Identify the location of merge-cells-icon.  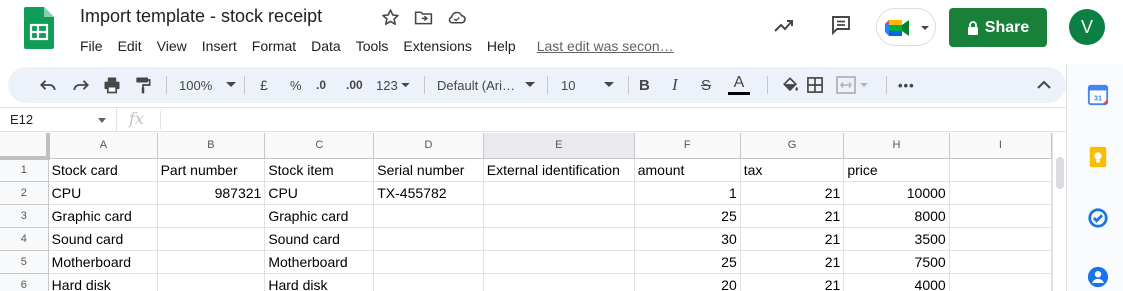
(853, 85).